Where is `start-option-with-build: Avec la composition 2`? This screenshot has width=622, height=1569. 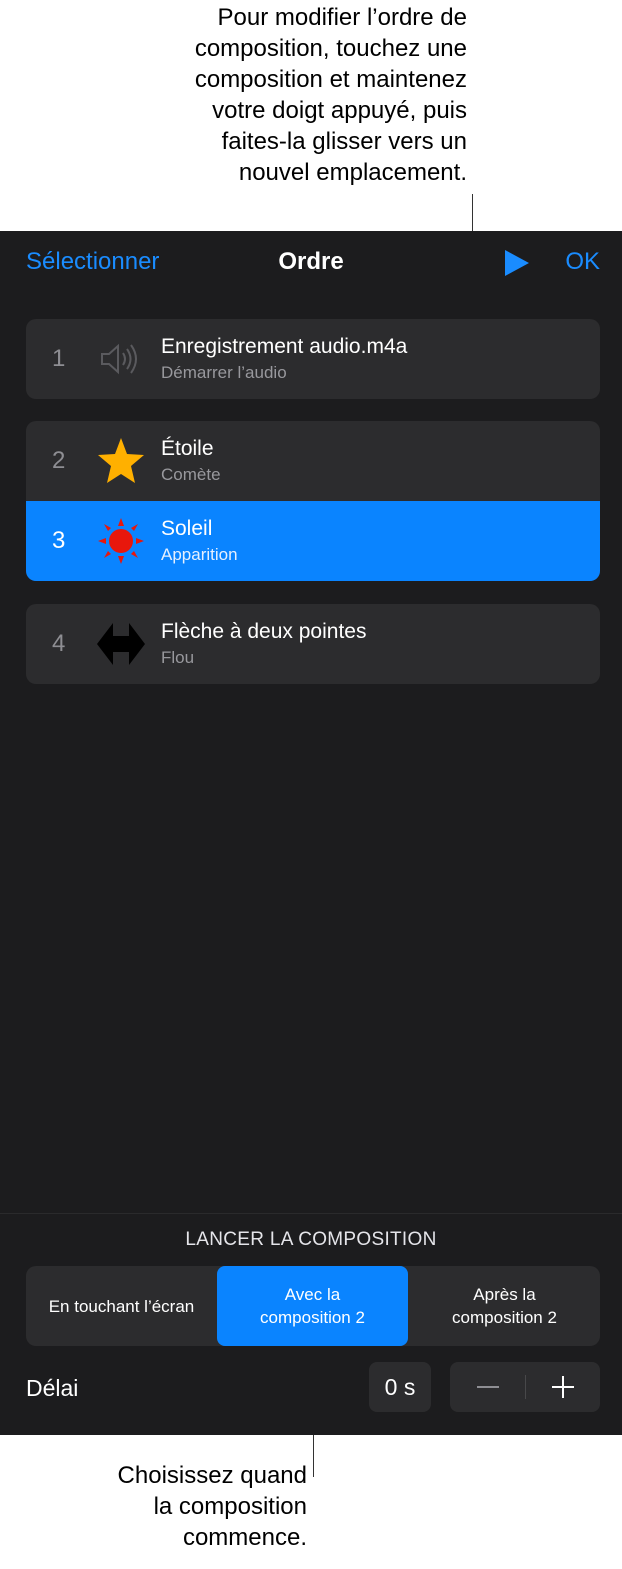 start-option-with-build: Avec la composition 2 is located at coordinates (312, 1306).